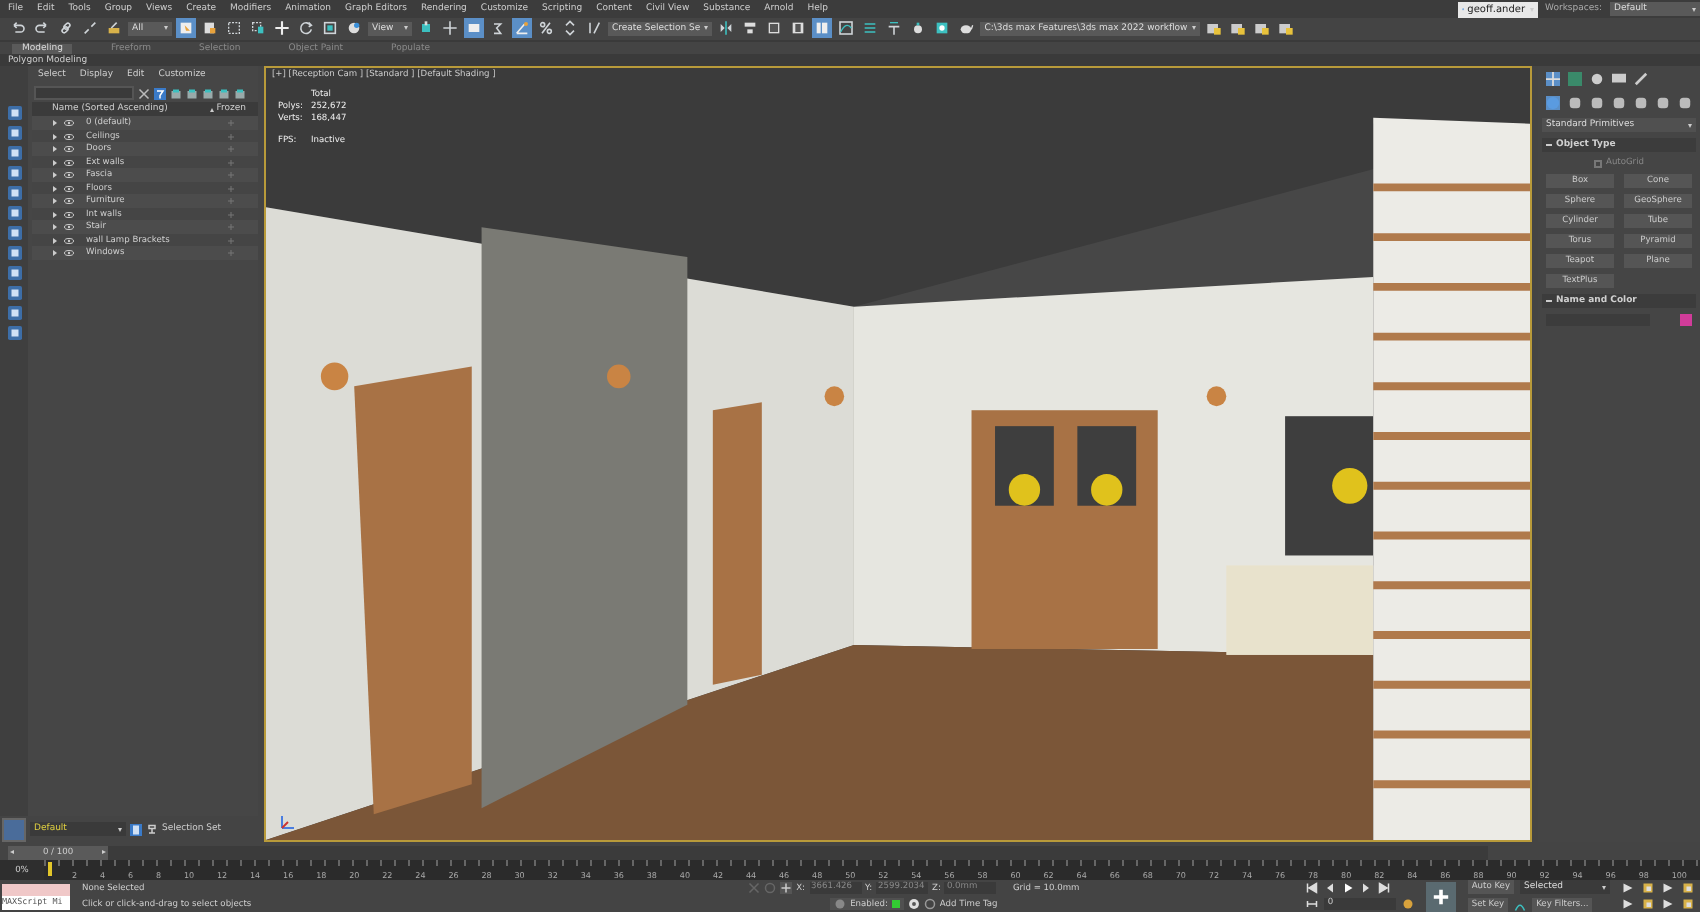 Image resolution: width=1700 pixels, height=912 pixels. What do you see at coordinates (1597, 79) in the screenshot?
I see `circle-icon` at bounding box center [1597, 79].